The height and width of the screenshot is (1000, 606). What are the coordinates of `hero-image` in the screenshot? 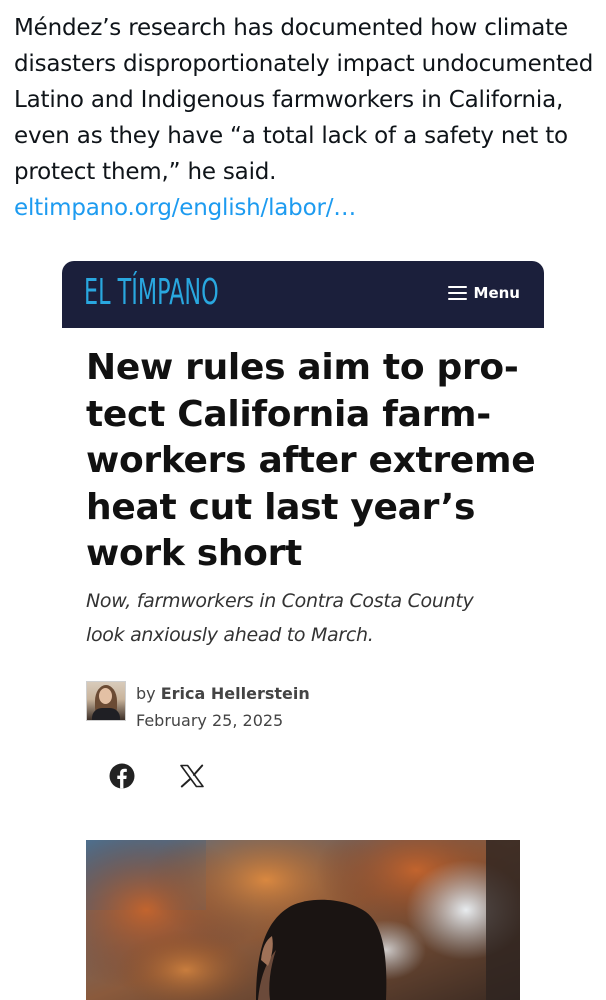 It's located at (303, 920).